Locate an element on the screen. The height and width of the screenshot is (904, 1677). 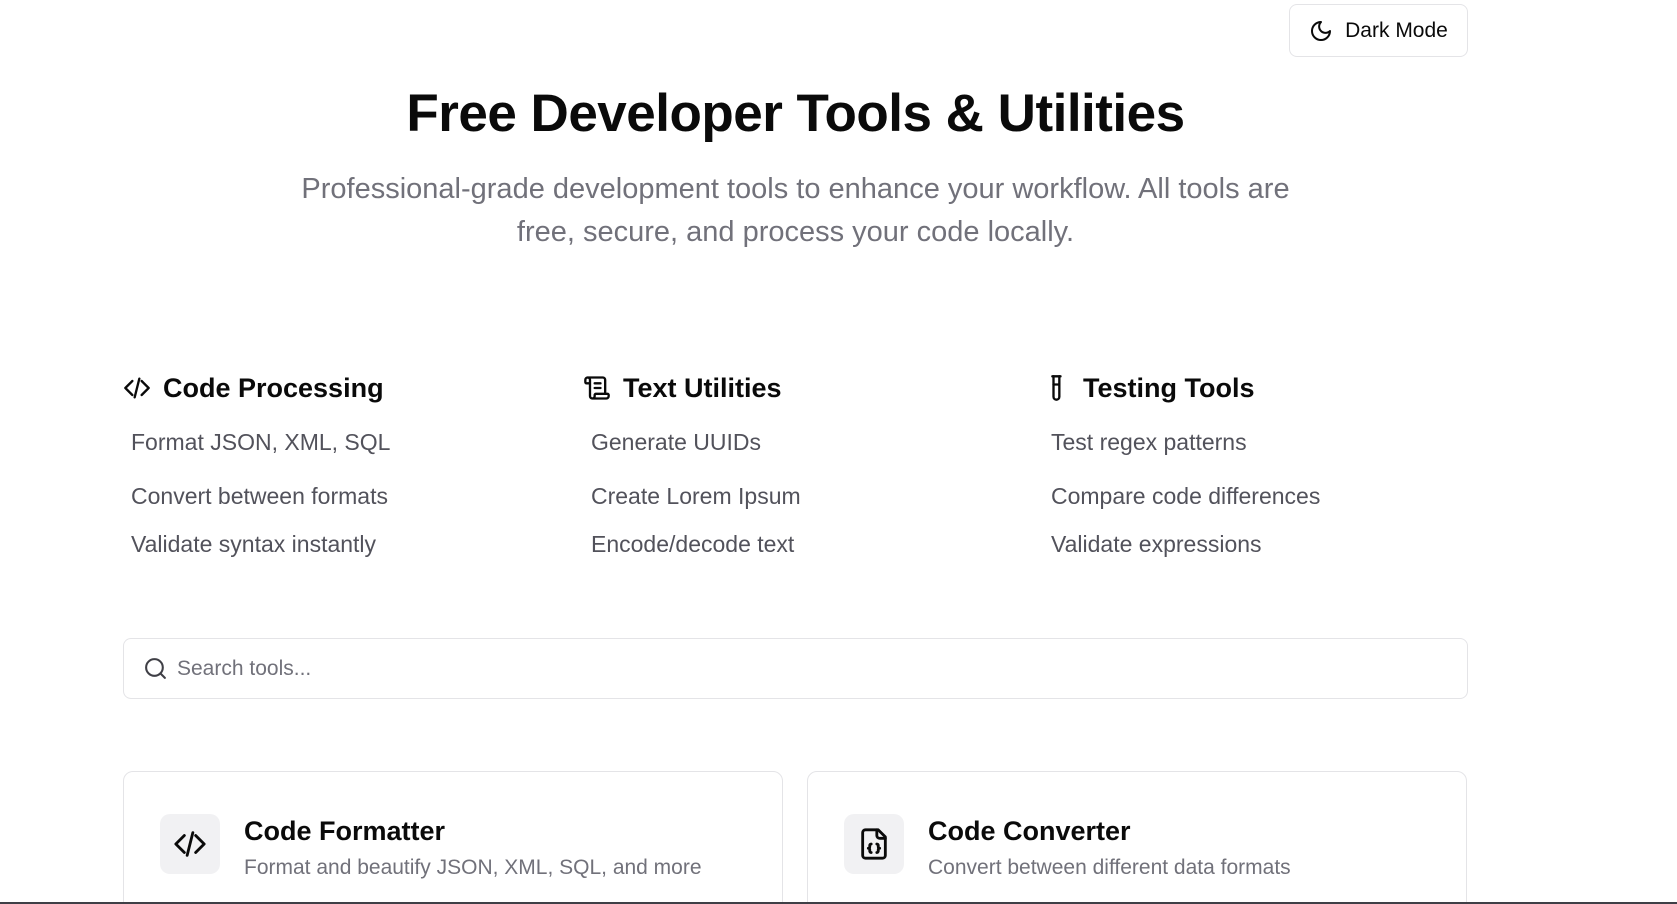
dark-mode-label: Dark Mode is located at coordinates (1396, 30).